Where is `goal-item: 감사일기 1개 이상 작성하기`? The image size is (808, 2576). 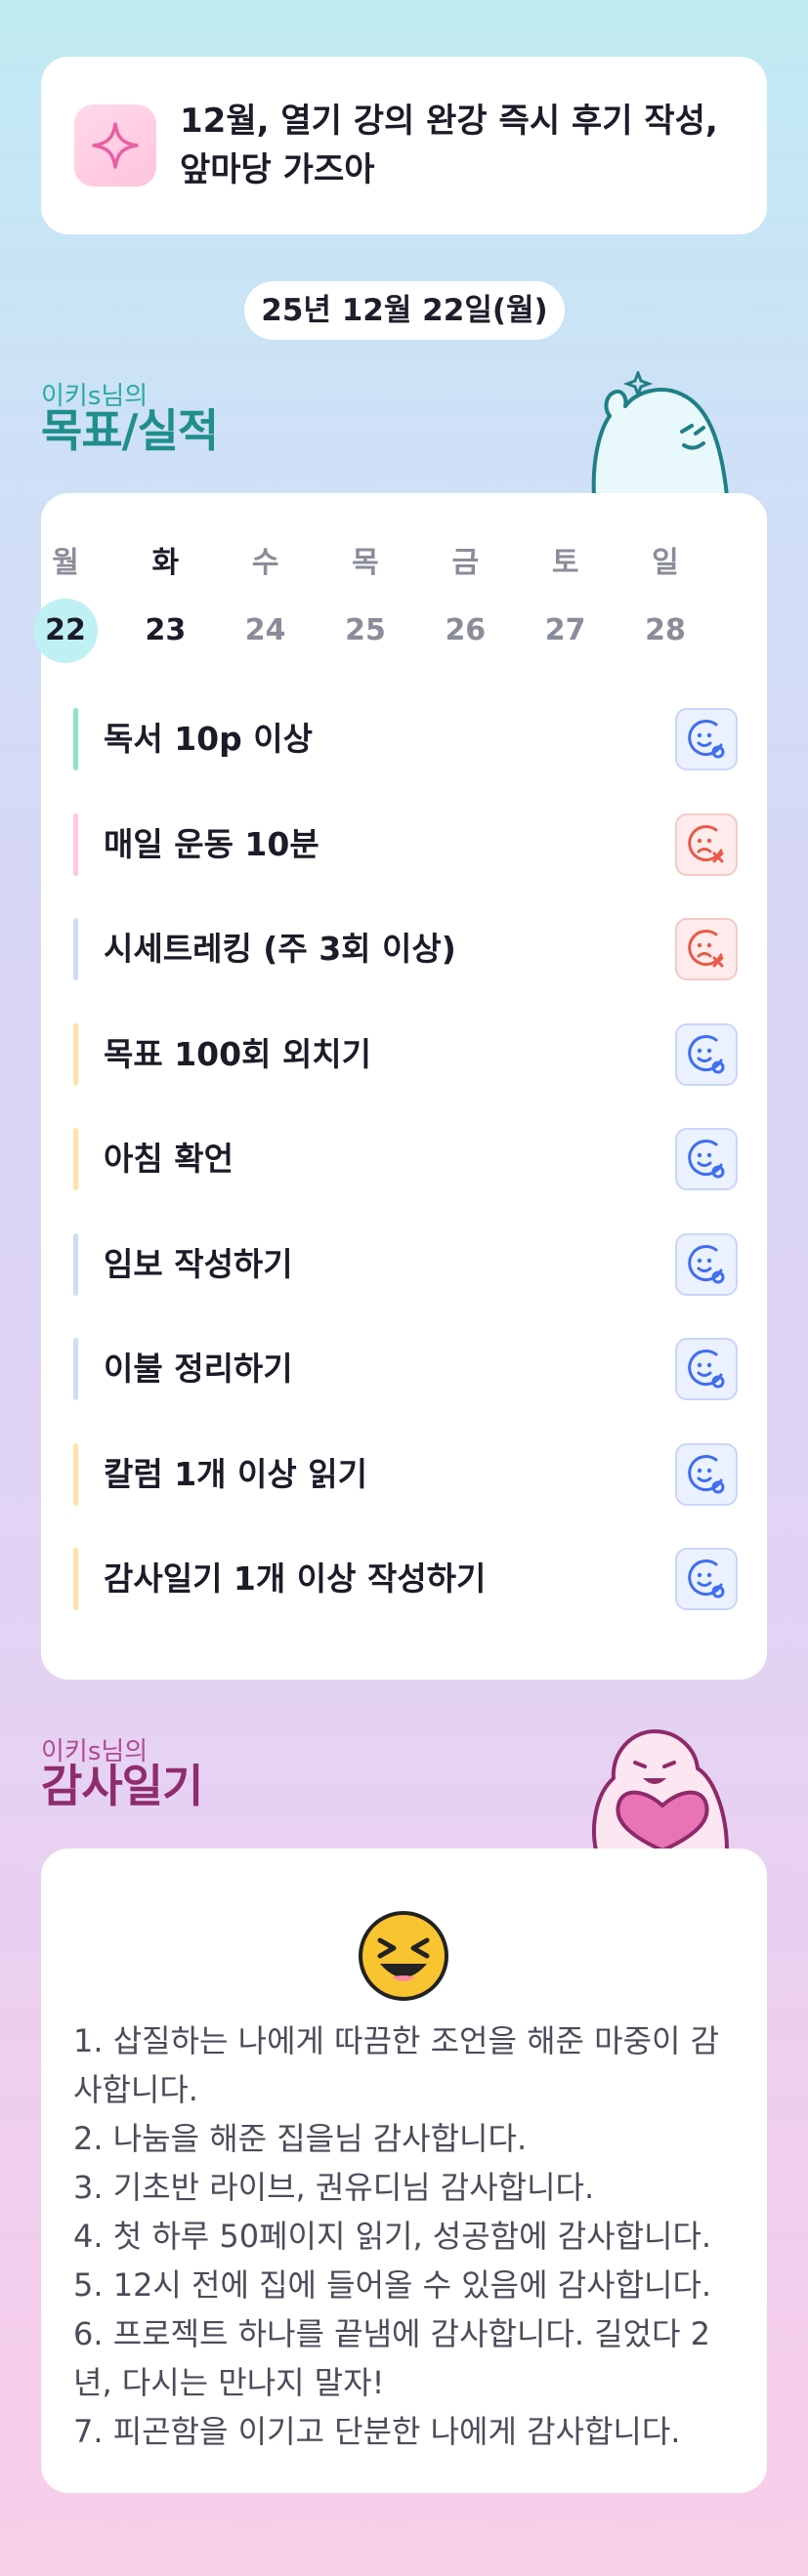 goal-item: 감사일기 1개 이상 작성하기 is located at coordinates (405, 1579).